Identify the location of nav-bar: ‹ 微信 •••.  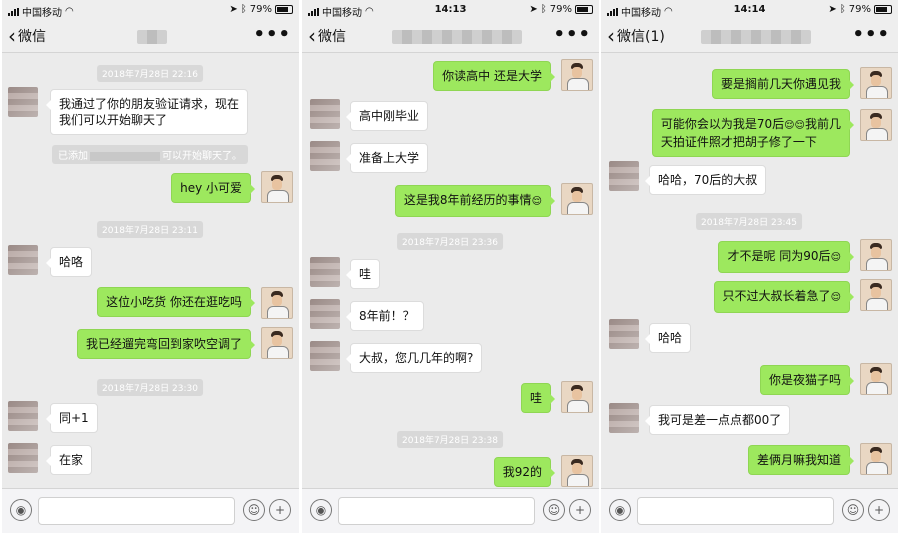
(150, 36).